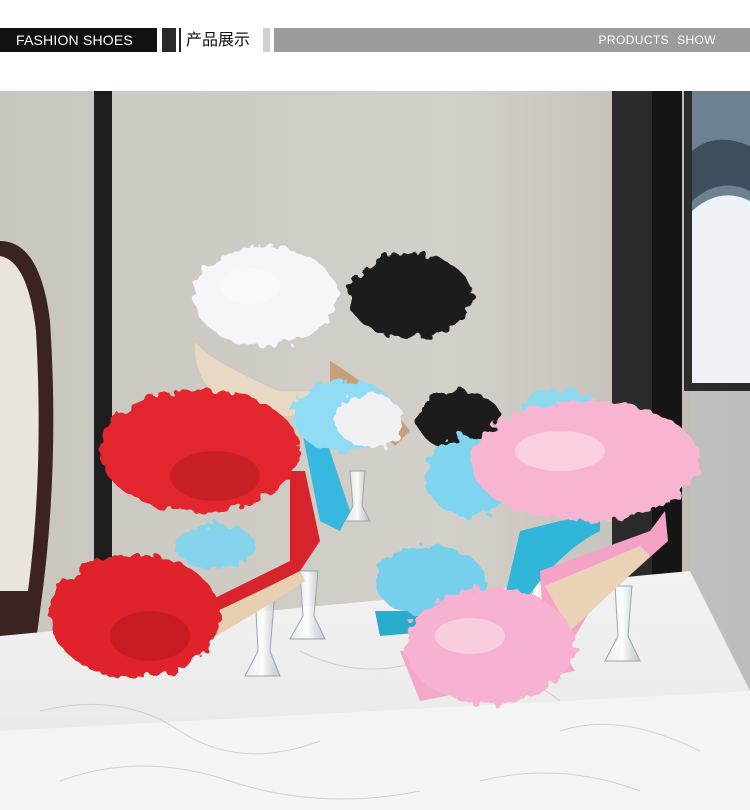 The image size is (750, 810). I want to click on header-divider-block, so click(169, 40).